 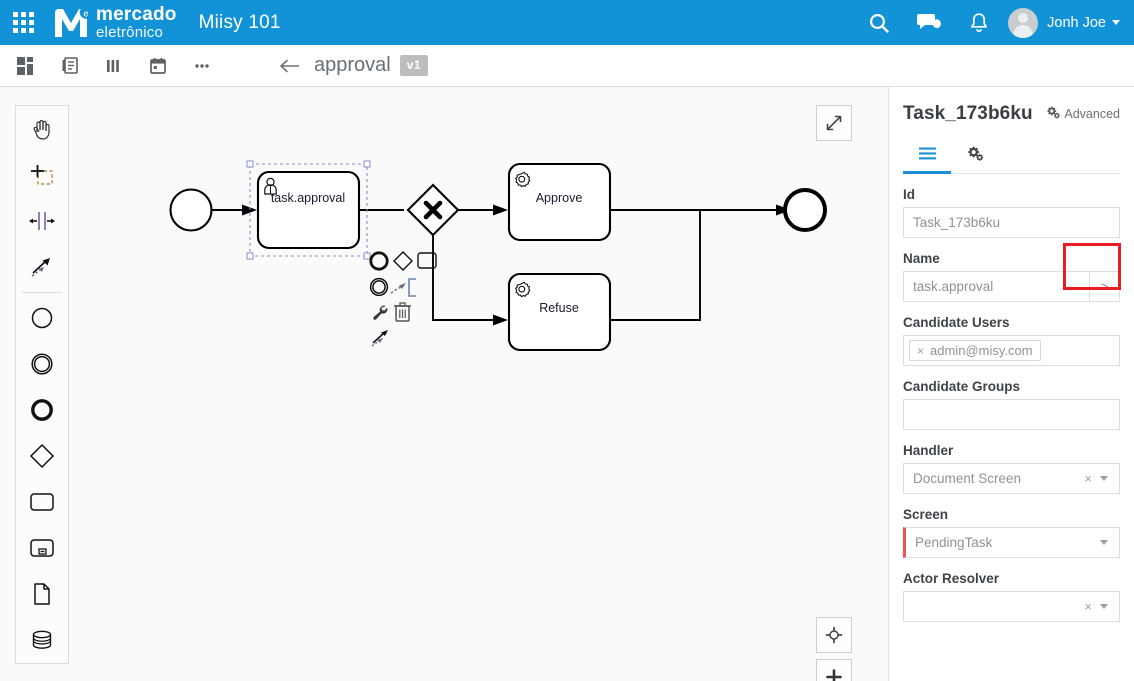 I want to click on crosshair-icon, so click(x=834, y=635).